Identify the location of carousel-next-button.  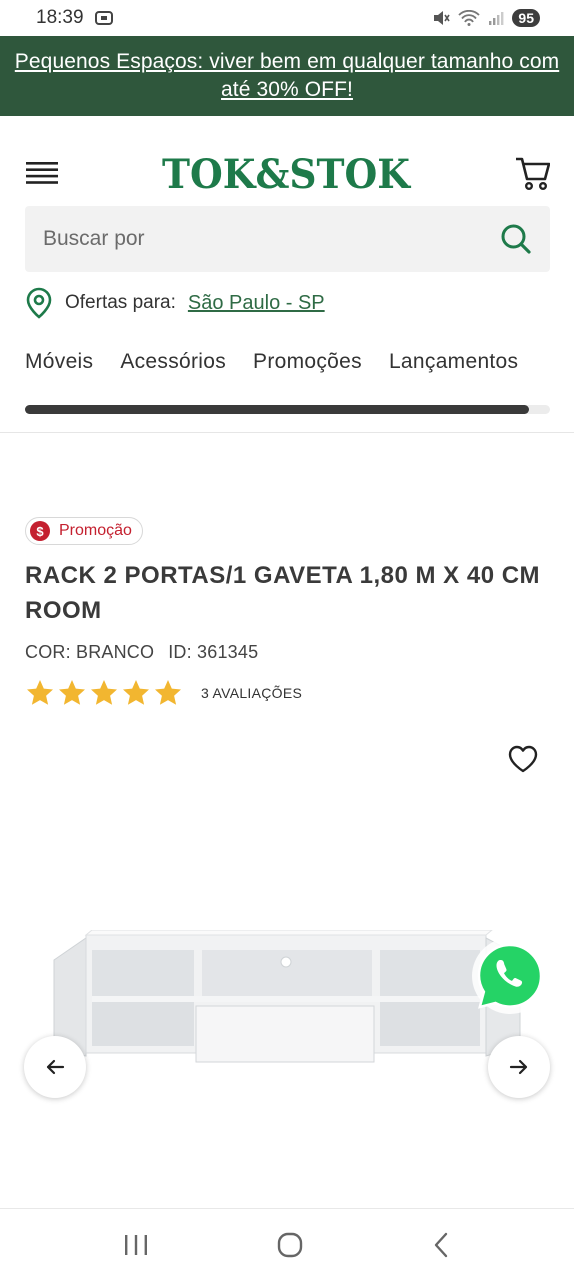
(519, 1067).